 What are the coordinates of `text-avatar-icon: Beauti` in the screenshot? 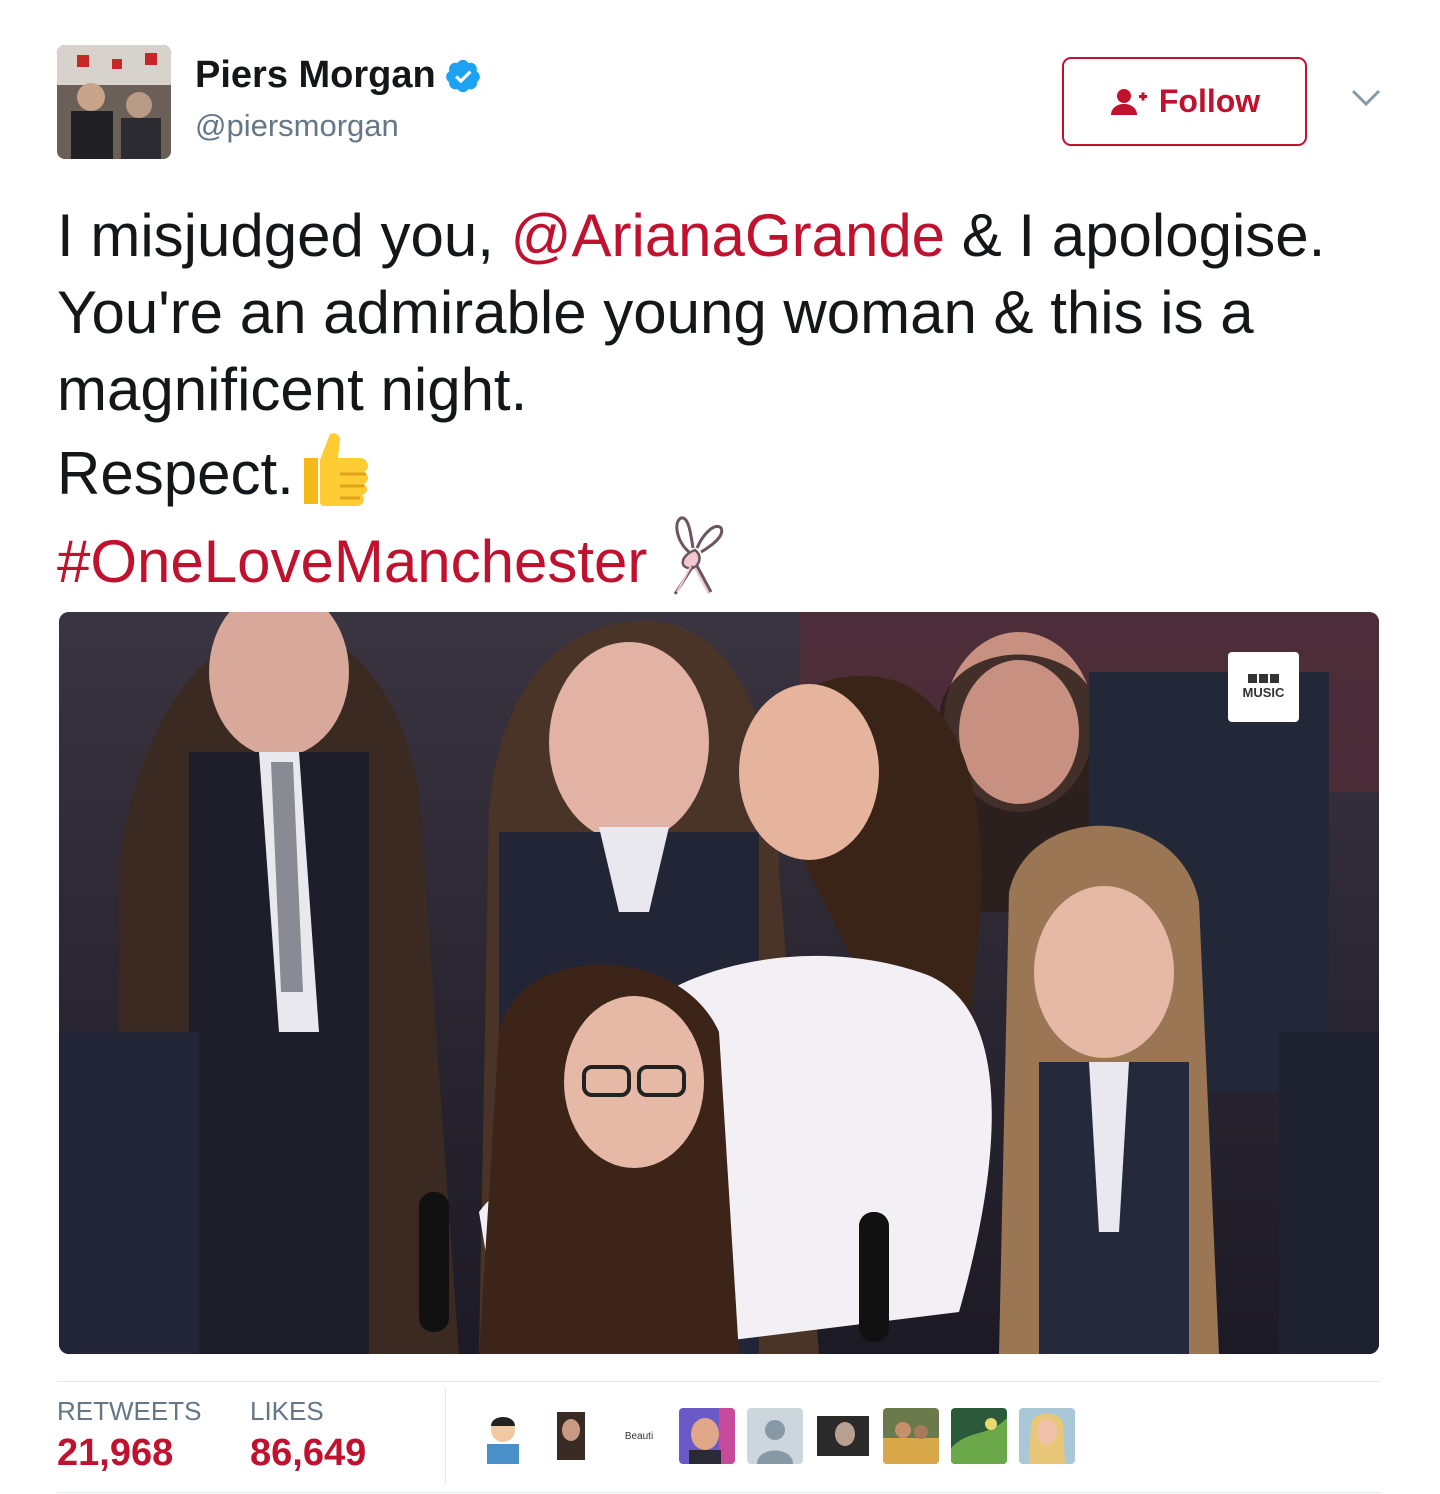 It's located at (639, 1436).